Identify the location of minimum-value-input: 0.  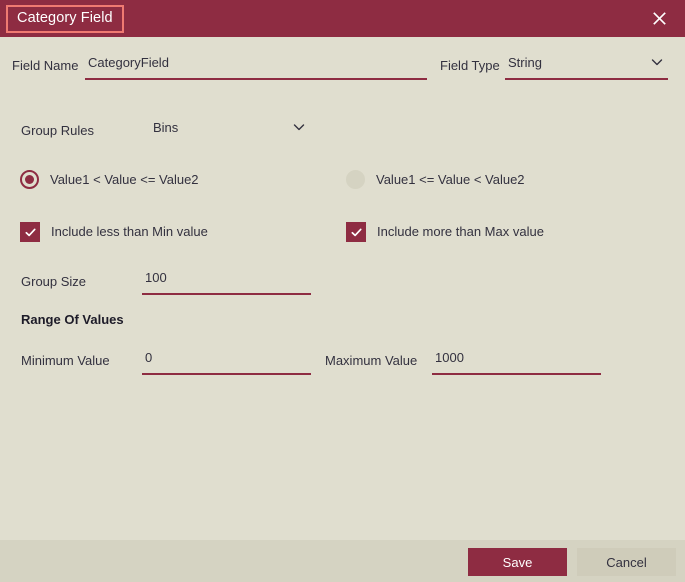
(226, 362).